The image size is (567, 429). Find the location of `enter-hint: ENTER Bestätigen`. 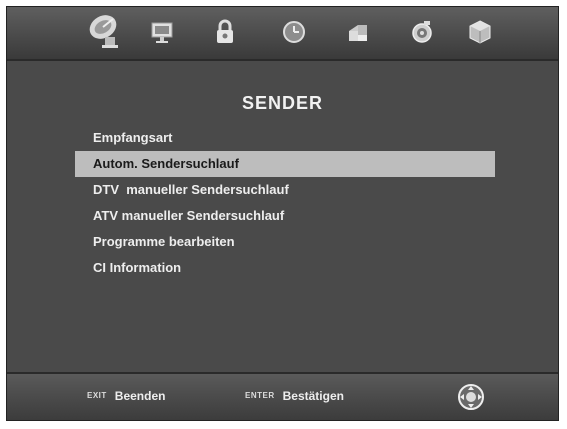

enter-hint: ENTER Bestätigen is located at coordinates (294, 395).